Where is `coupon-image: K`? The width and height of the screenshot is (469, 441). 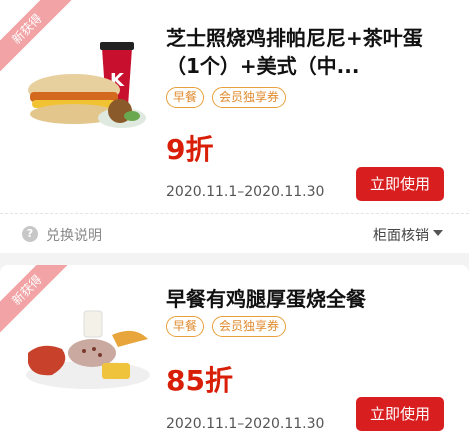 coupon-image: K is located at coordinates (87, 85).